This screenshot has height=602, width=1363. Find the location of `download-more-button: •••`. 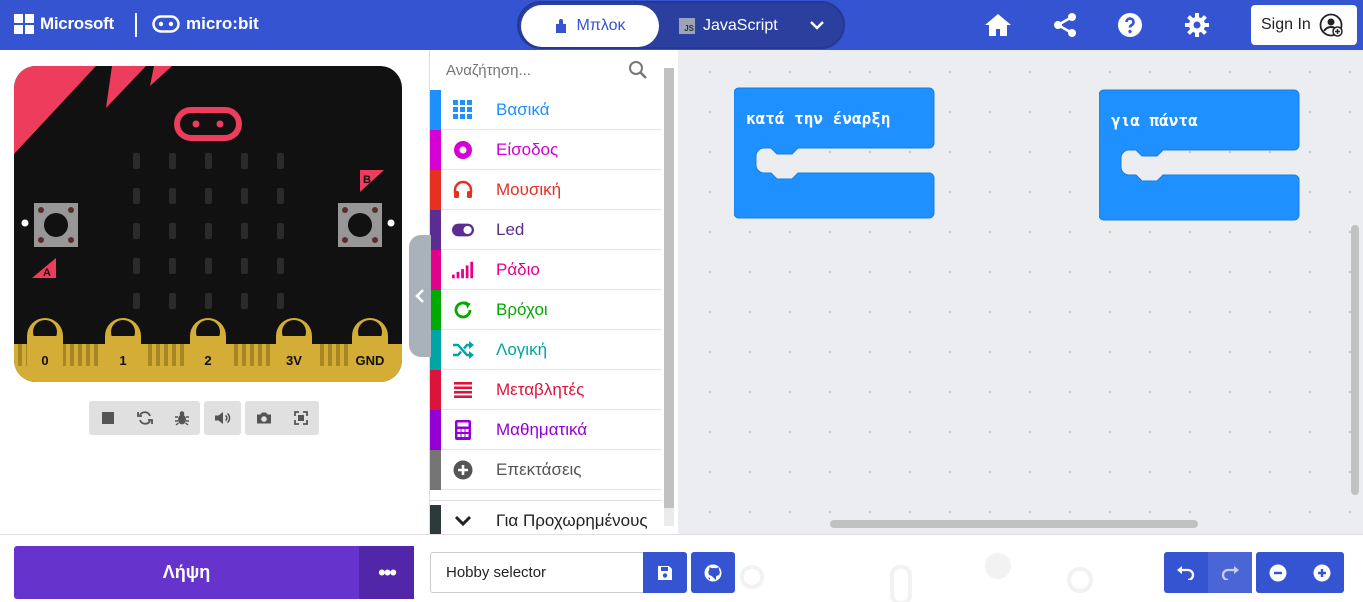

download-more-button: ••• is located at coordinates (386, 572).